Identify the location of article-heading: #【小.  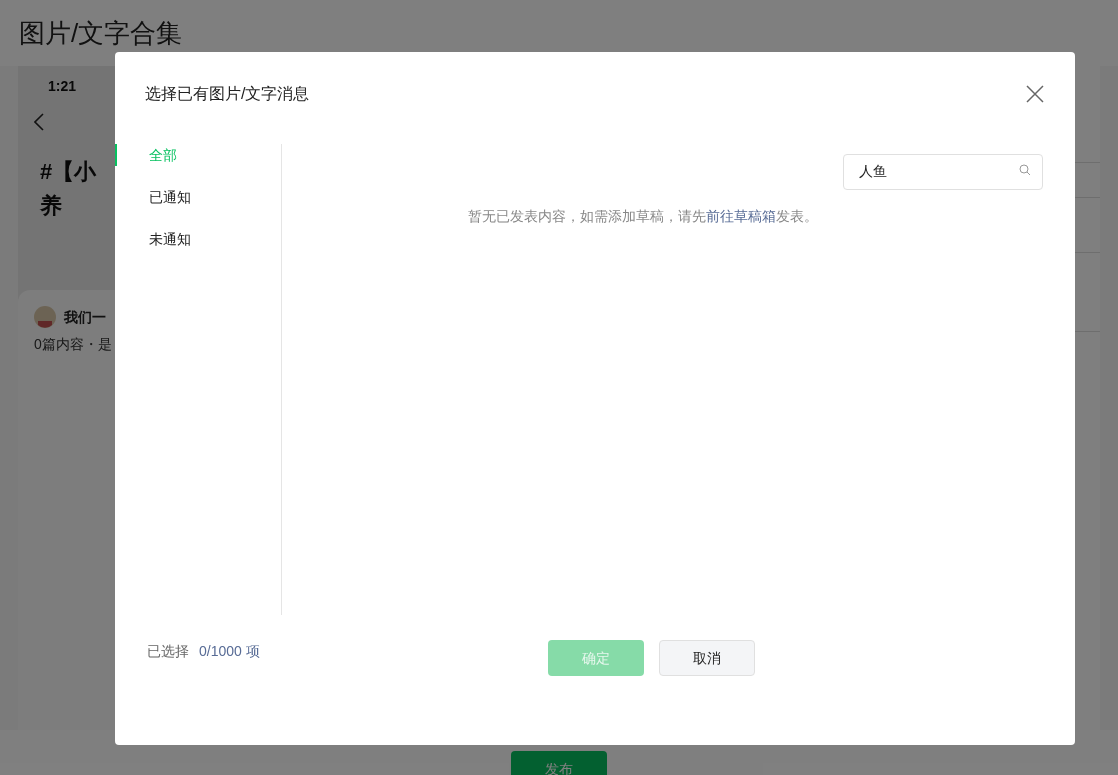
(68, 172).